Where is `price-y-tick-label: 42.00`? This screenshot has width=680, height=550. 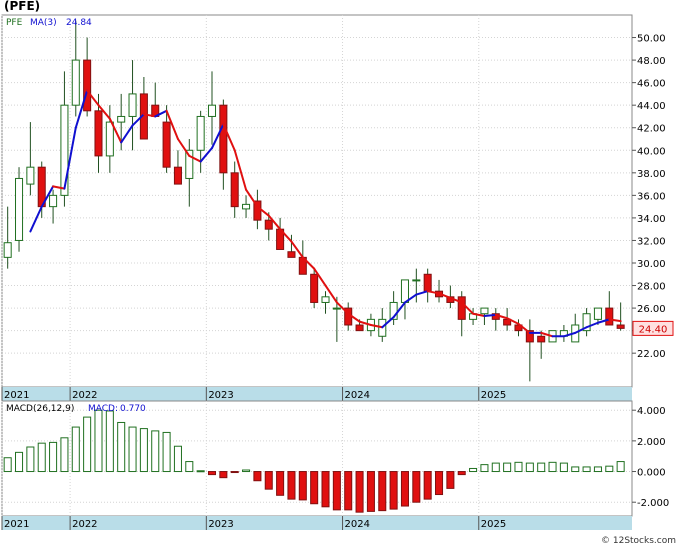
price-y-tick-label: 42.00 is located at coordinates (651, 129).